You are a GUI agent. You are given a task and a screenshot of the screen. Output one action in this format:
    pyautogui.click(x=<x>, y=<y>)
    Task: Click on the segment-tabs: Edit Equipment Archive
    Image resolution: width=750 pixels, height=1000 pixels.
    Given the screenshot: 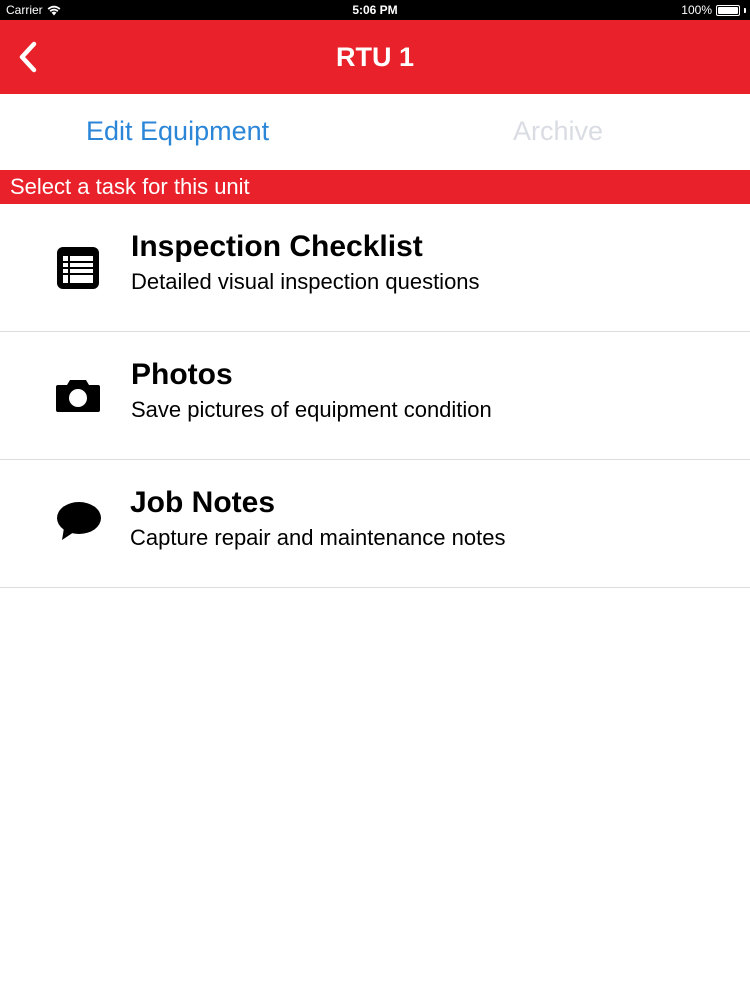 What is the action you would take?
    pyautogui.click(x=375, y=132)
    